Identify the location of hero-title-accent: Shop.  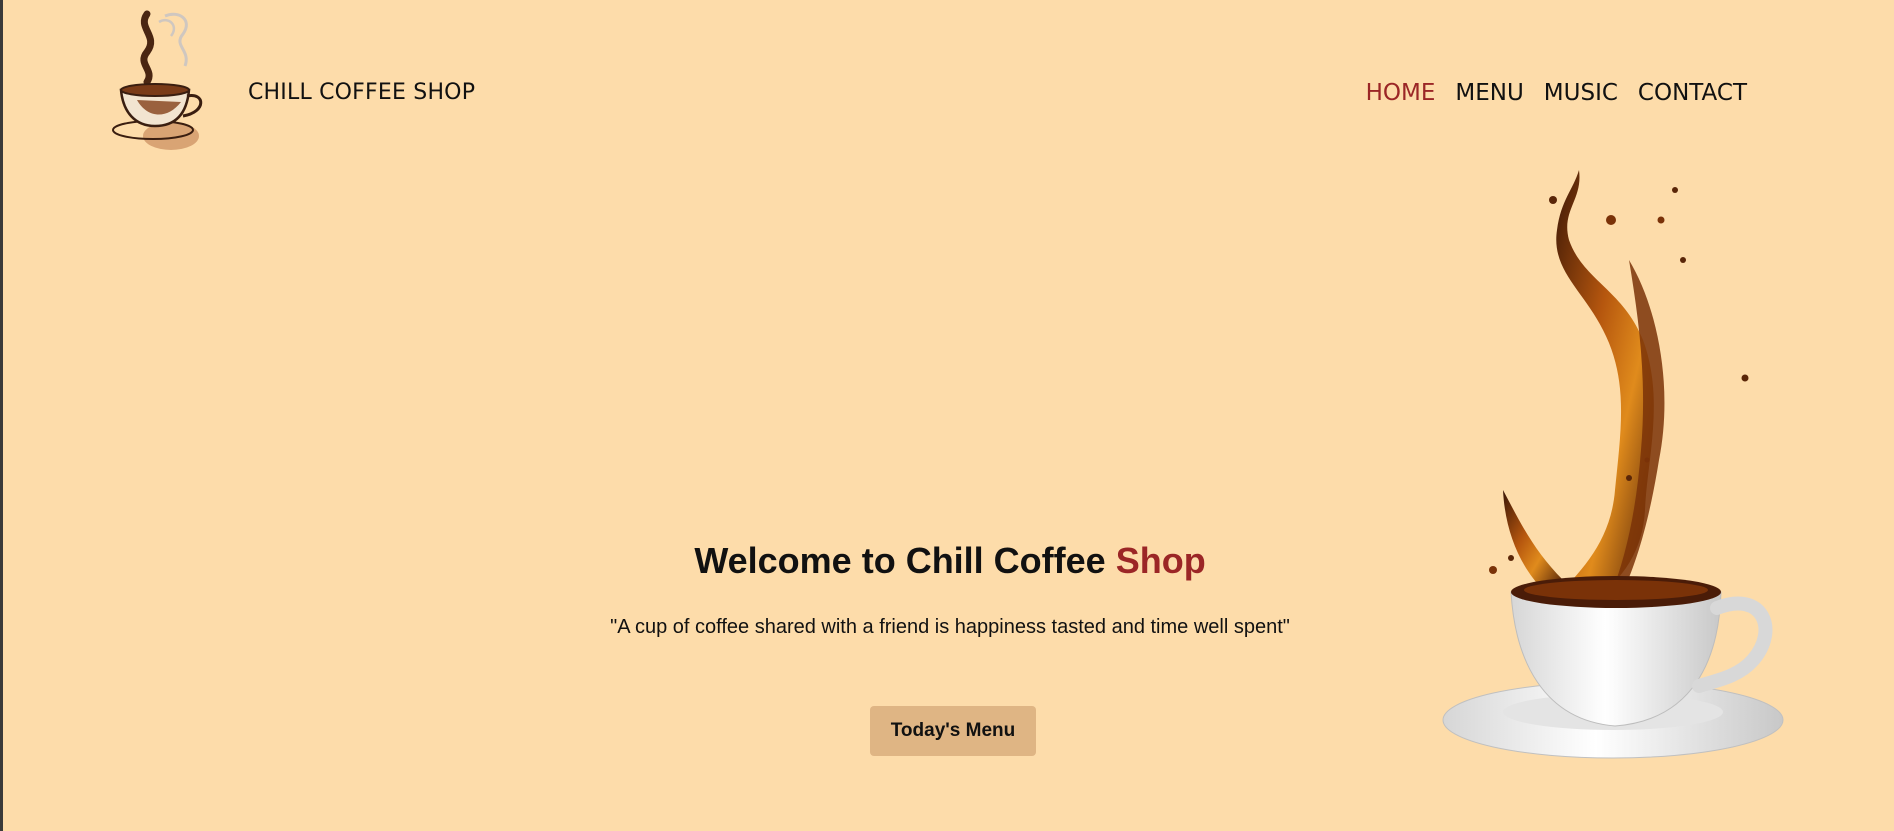
(1160, 560).